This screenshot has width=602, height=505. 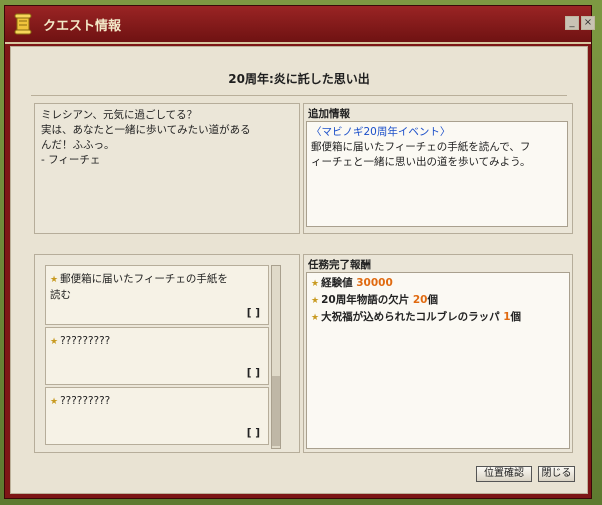 What do you see at coordinates (504, 474) in the screenshot?
I see `locate-button: 位置確認` at bounding box center [504, 474].